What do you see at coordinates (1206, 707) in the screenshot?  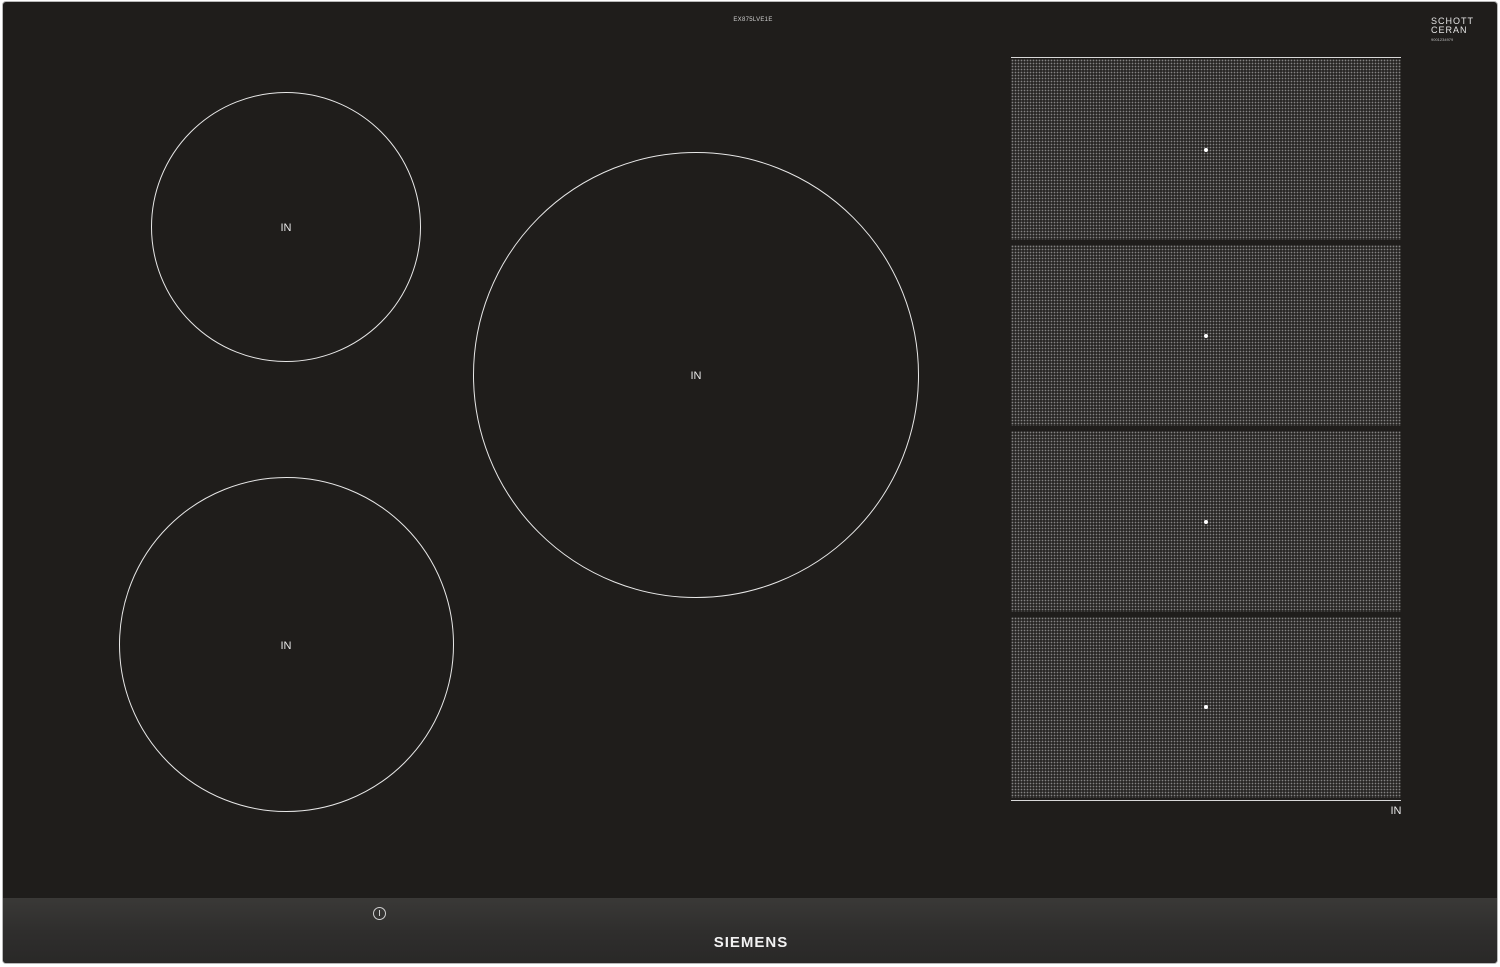 I see `flex-segment-4-dot` at bounding box center [1206, 707].